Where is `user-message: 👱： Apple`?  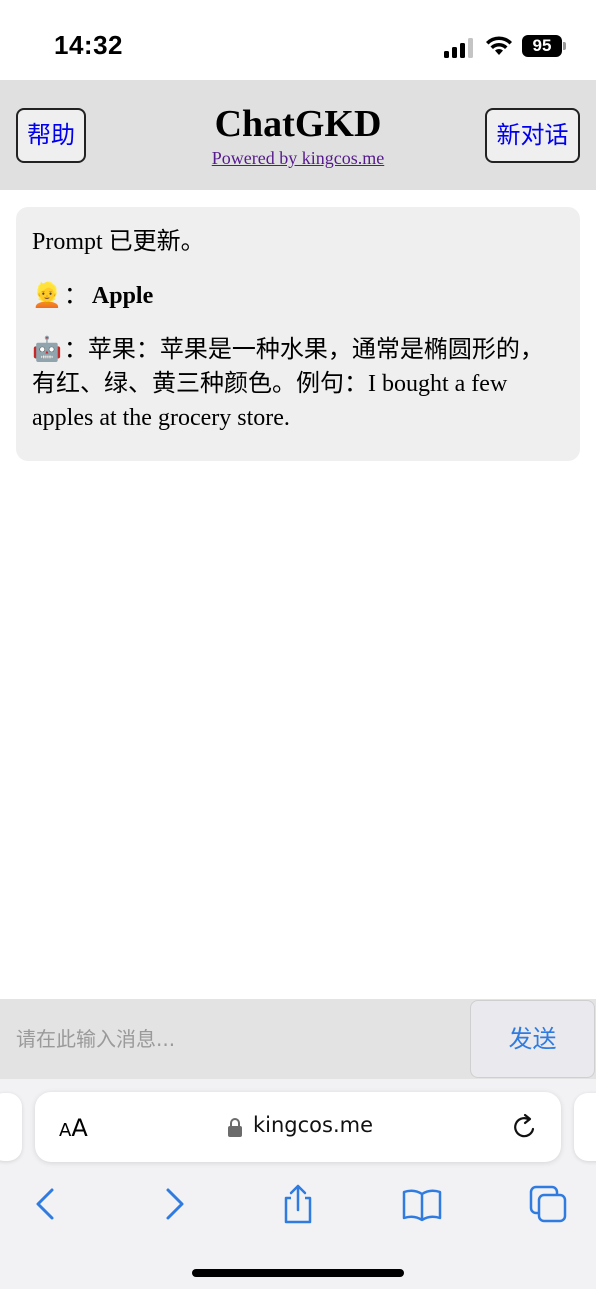
user-message: 👱： Apple is located at coordinates (298, 296).